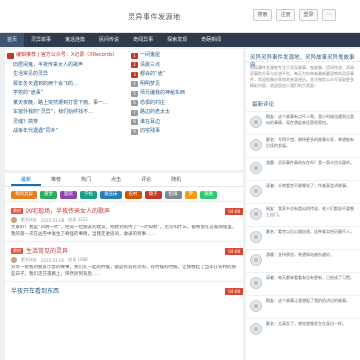  I want to click on rank-item-link: 恐惧的村庄, so click(152, 104).